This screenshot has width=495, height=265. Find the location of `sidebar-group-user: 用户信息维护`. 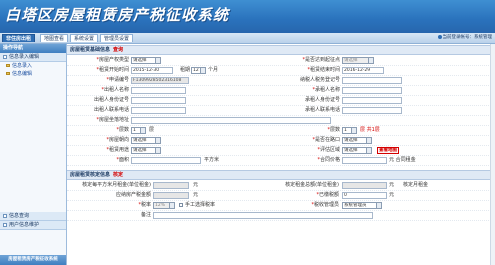

sidebar-group-user: 用户信息维护 is located at coordinates (33, 225).